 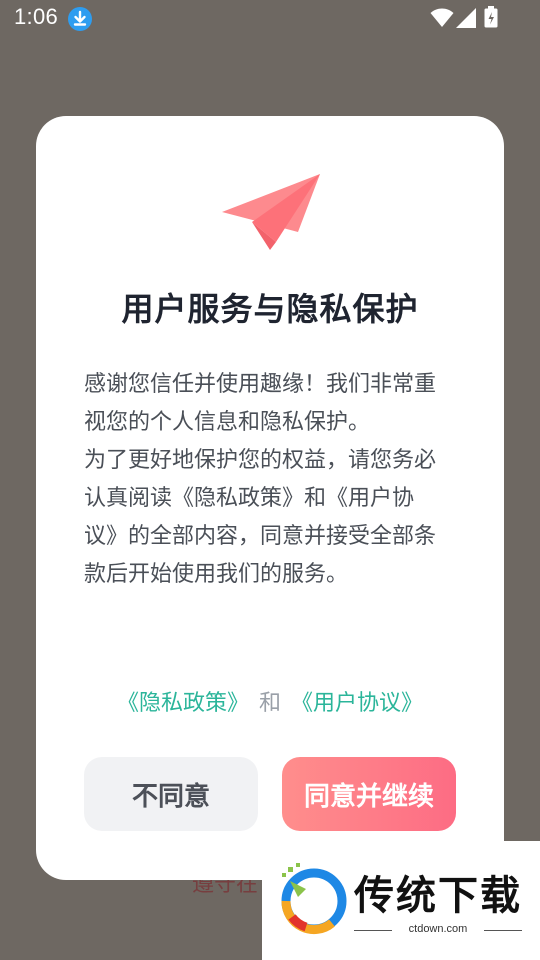 I want to click on watermark-divider, so click(x=503, y=930).